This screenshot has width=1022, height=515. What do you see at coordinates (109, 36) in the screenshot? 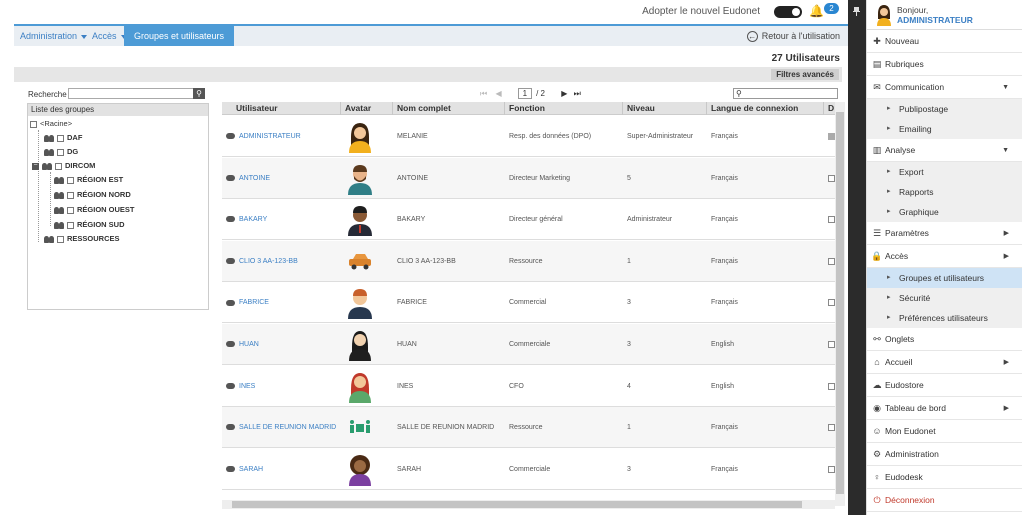
I see `breadcrumb-acces: Accès` at bounding box center [109, 36].